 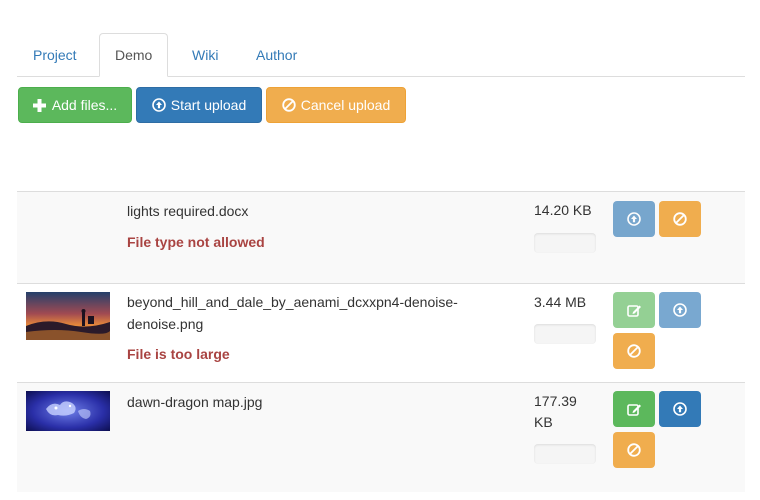 What do you see at coordinates (195, 402) in the screenshot?
I see `file-name: dawn-dragon map.jpg` at bounding box center [195, 402].